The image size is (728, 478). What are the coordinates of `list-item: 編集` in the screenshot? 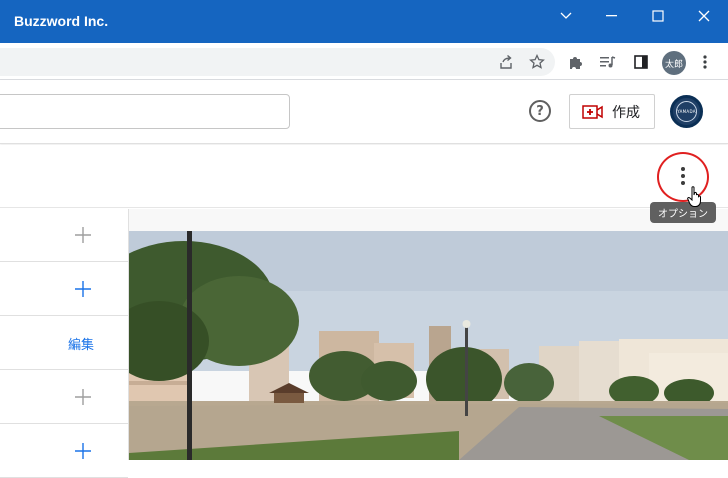 It's located at (64, 343).